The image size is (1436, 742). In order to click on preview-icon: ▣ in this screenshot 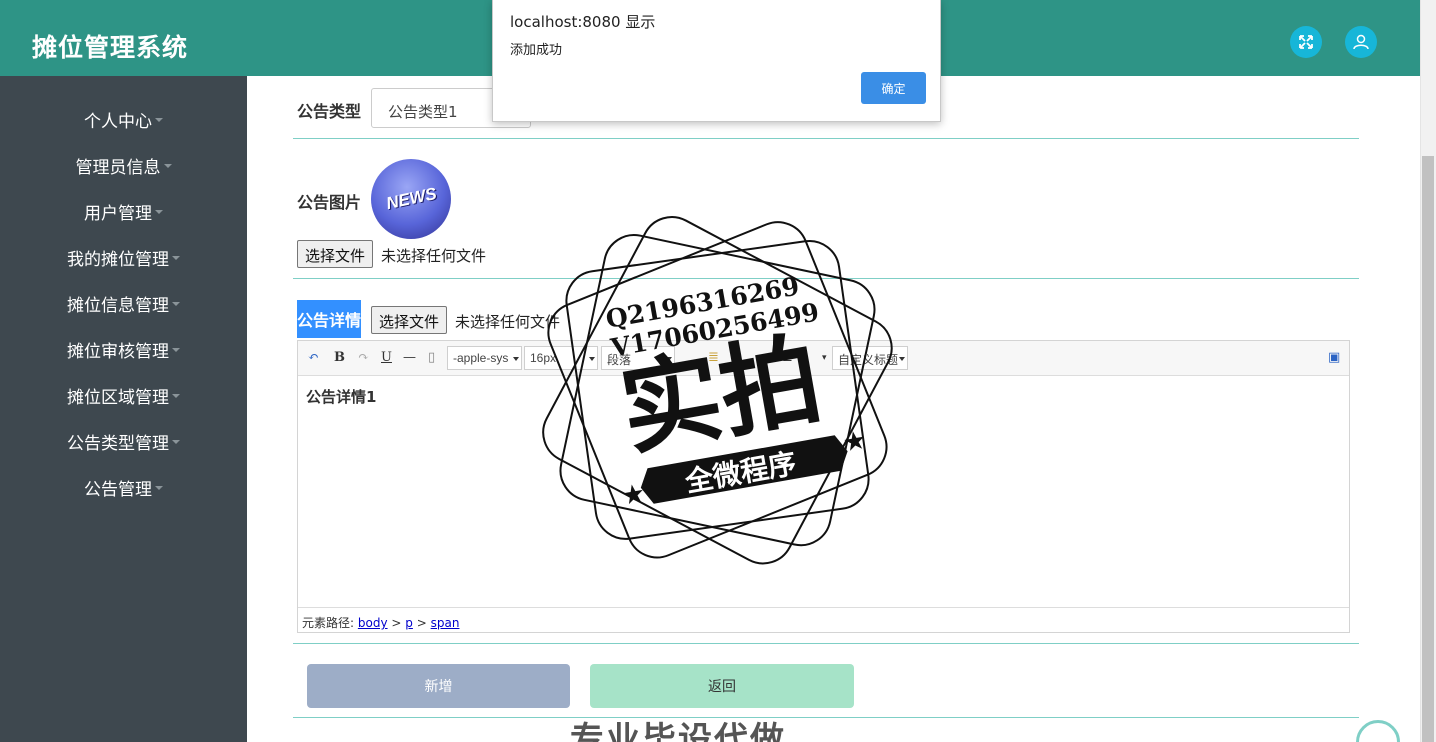, I will do `click(1334, 357)`.